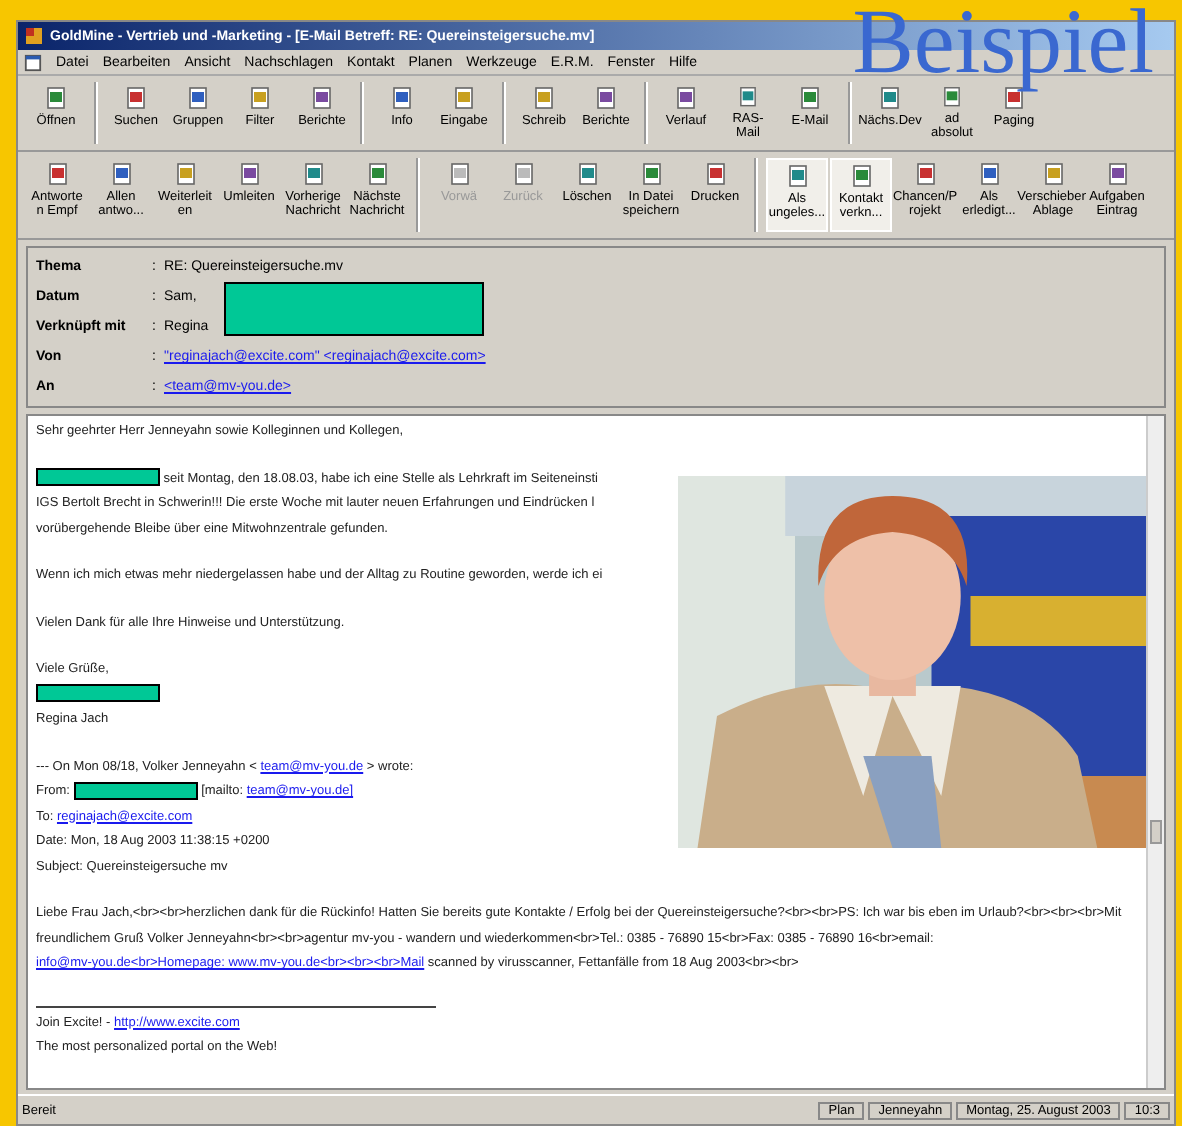 The width and height of the screenshot is (1182, 1126). Describe the element at coordinates (34, 36) in the screenshot. I see `app-icon` at that location.